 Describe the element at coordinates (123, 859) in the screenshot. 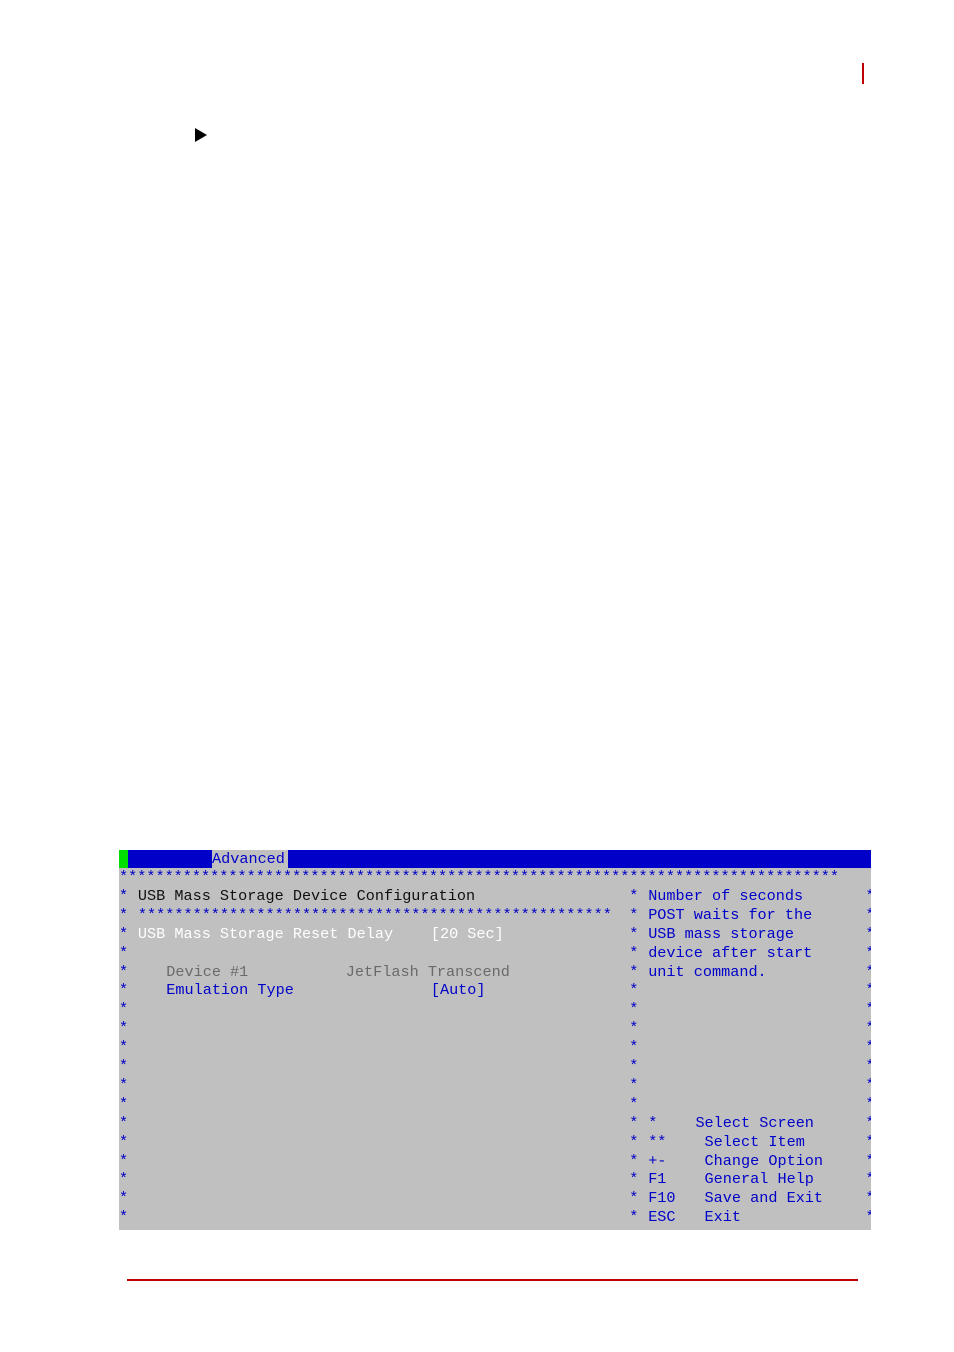

I see `bios-indicator-block` at that location.